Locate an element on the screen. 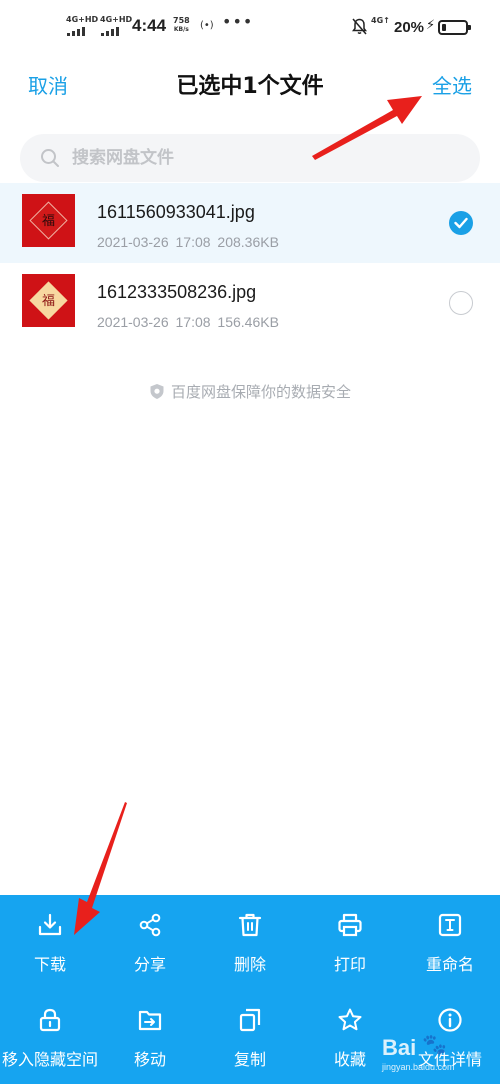  star-icon is located at coordinates (350, 1019).